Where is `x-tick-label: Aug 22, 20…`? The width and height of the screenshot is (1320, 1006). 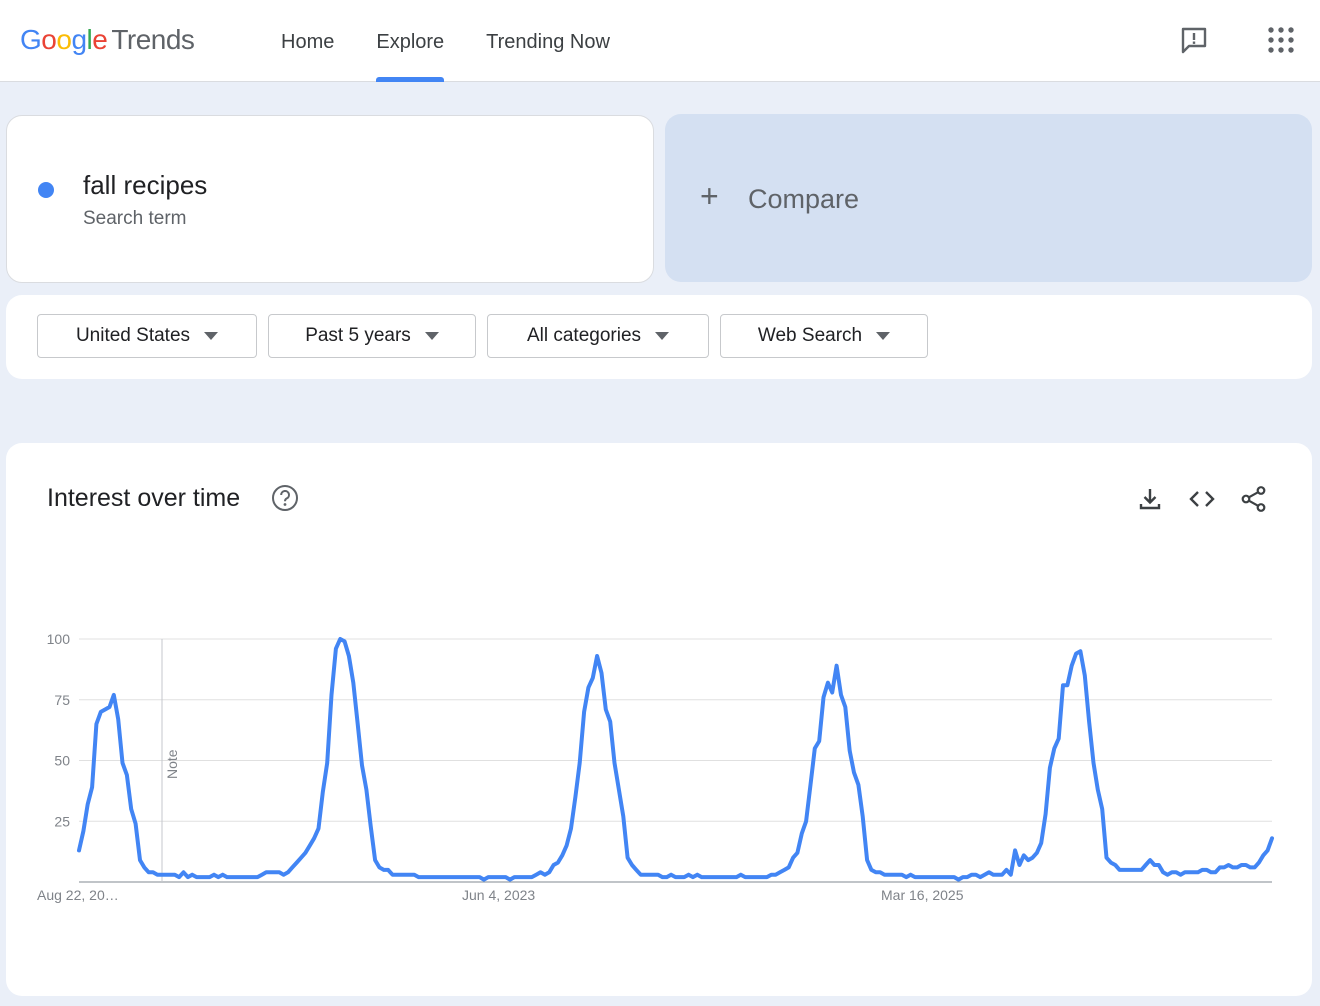
x-tick-label: Aug 22, 20… is located at coordinates (78, 895).